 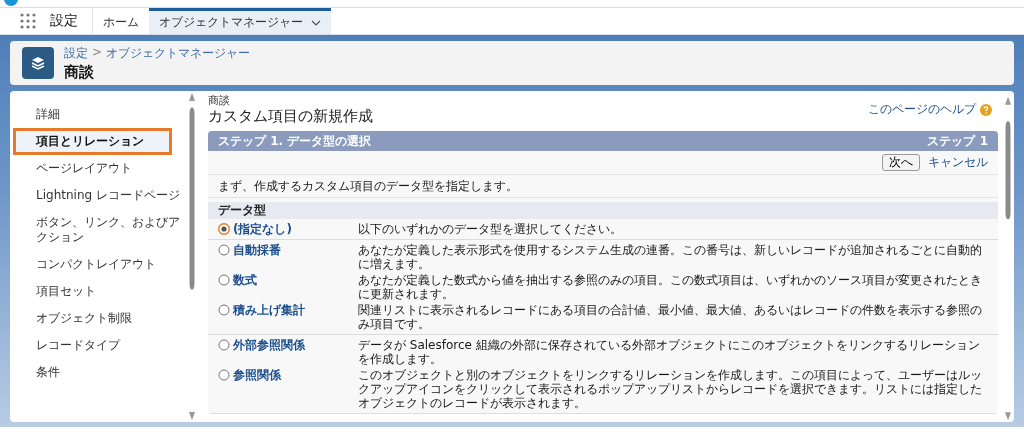 I want to click on sidebar-item: ボタン、リンク、およびアクション, so click(x=99, y=230).